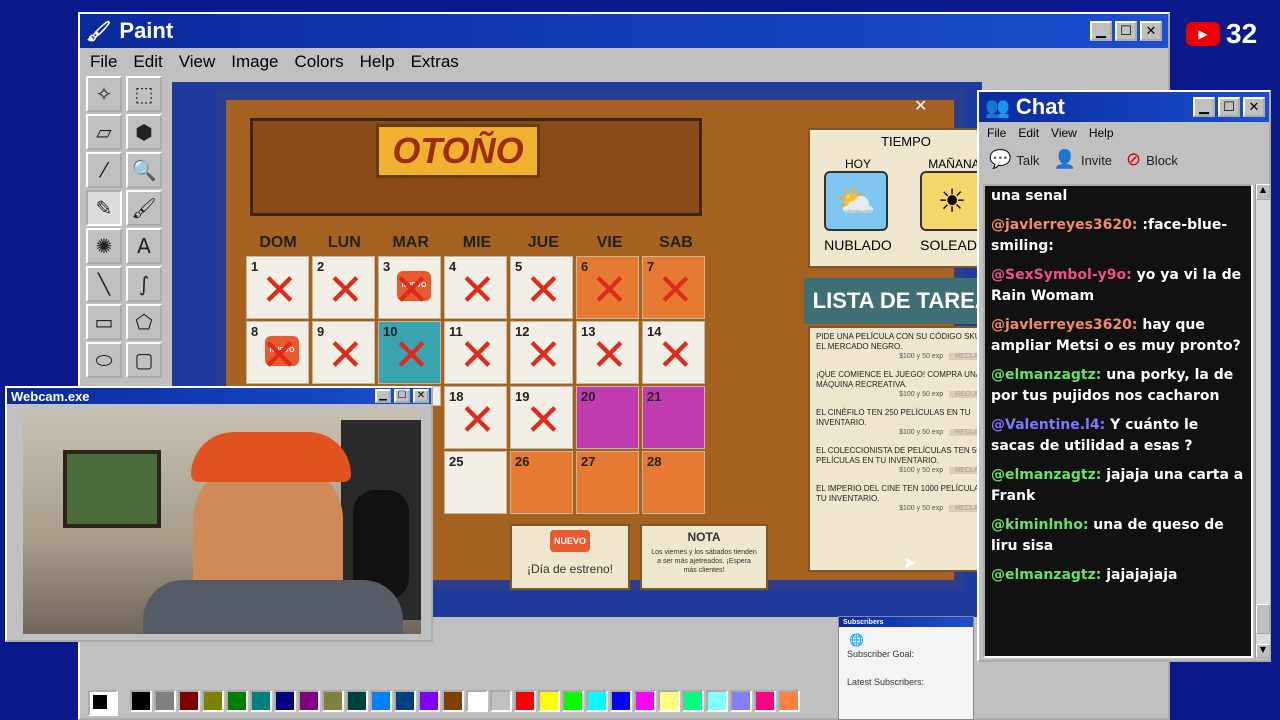  I want to click on scroll-up-icon: ▲, so click(1263, 192).